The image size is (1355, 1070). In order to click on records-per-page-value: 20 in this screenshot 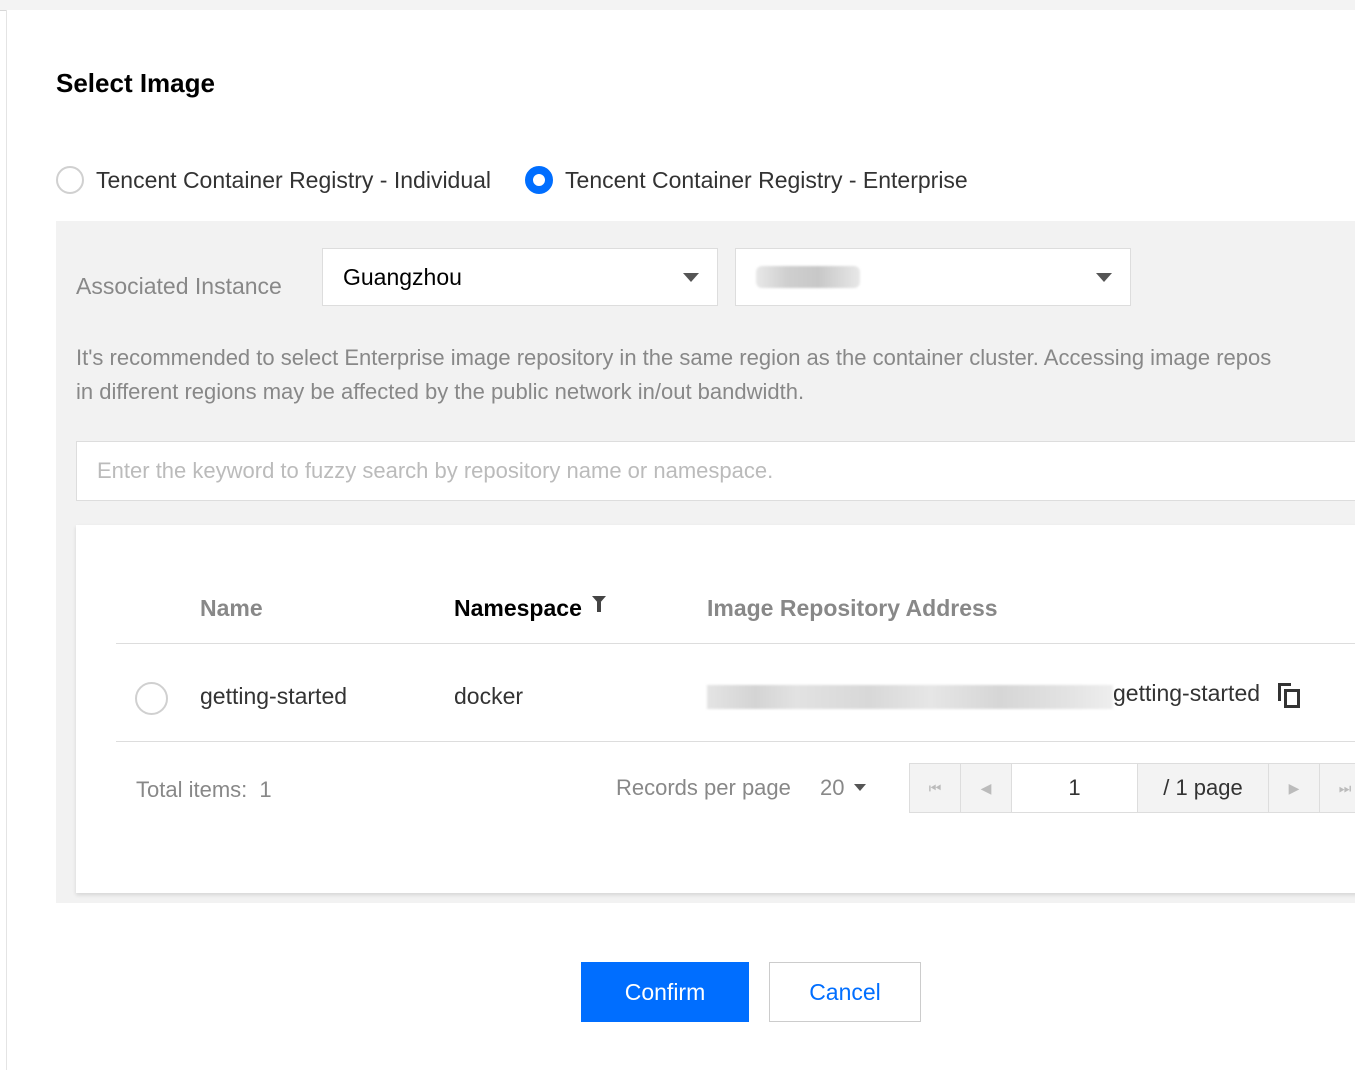, I will do `click(832, 787)`.